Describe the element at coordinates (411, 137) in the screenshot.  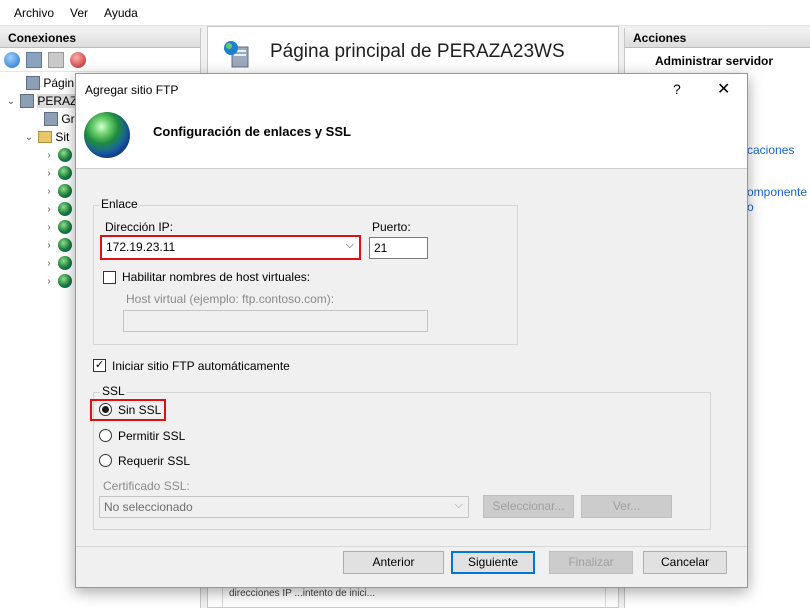
I see `dialog-header: Configuración de enlaces y SSL` at that location.